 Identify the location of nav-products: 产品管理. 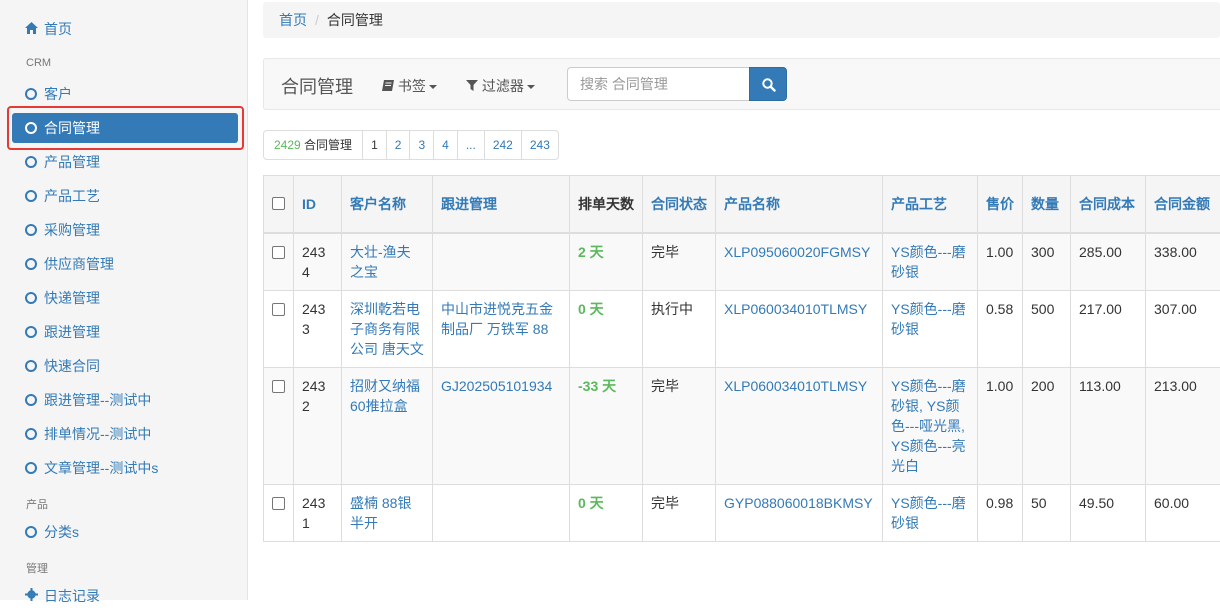
(125, 162).